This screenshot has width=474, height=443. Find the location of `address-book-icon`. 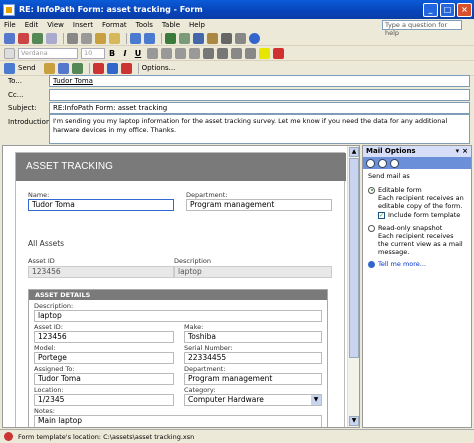

address-book-icon is located at coordinates (63, 68).